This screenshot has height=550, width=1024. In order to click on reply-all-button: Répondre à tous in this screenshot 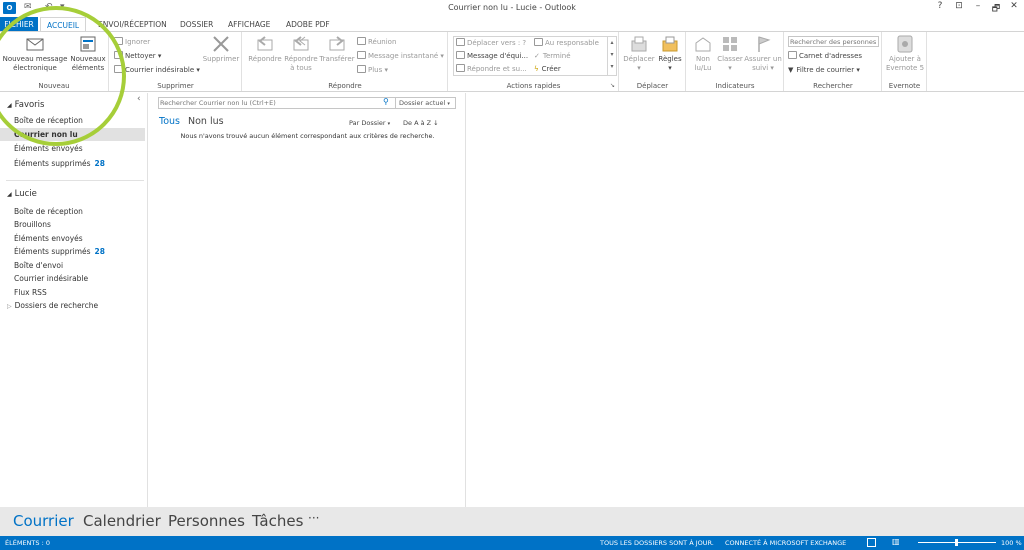, I will do `click(301, 54)`.